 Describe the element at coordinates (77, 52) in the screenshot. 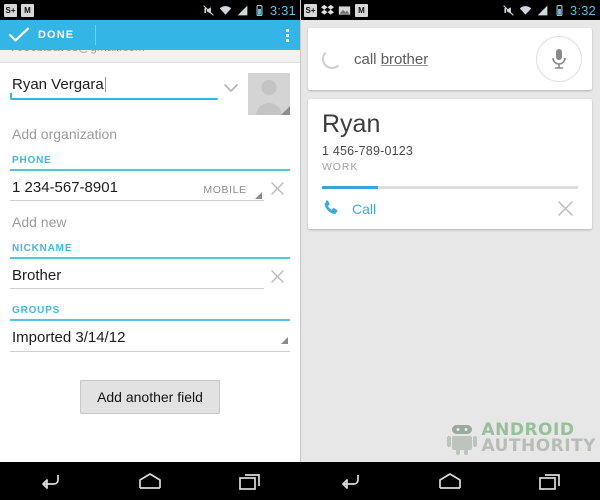

I see `account-email: 7080bleaves@gmail.com` at that location.